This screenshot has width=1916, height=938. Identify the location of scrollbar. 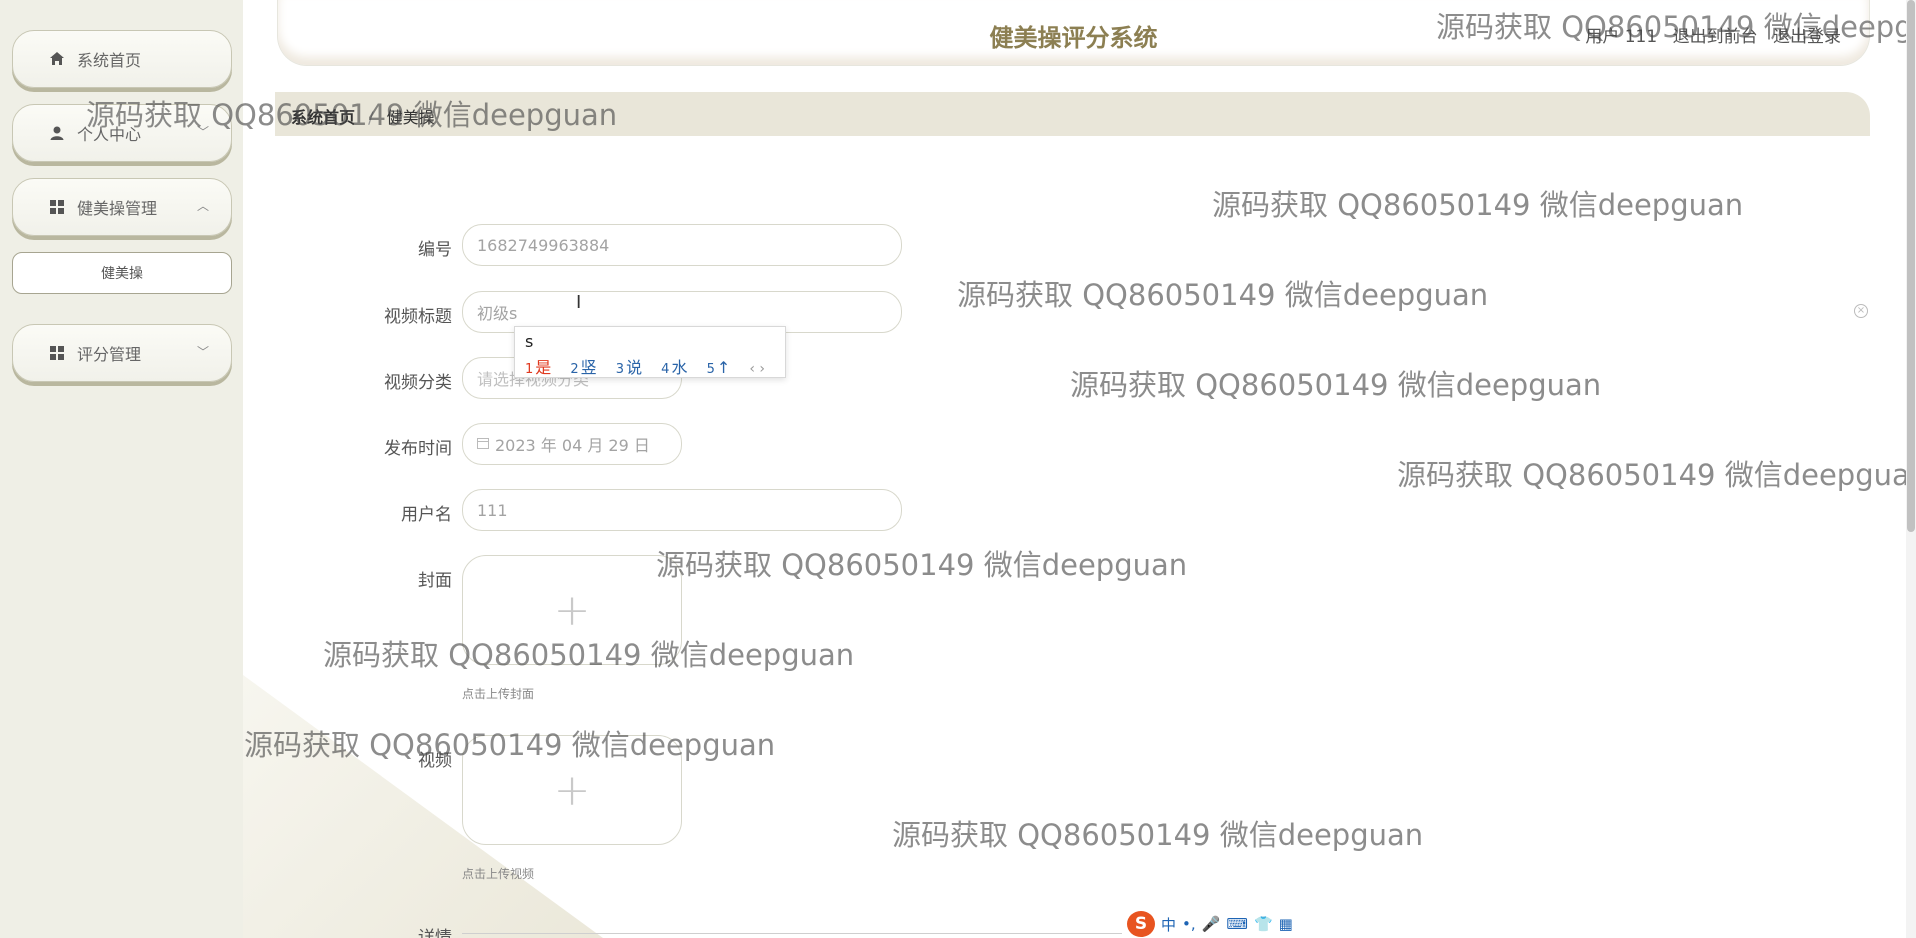
(1911, 469).